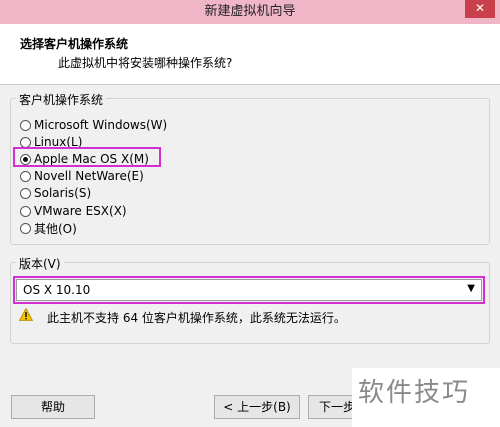 This screenshot has height=427, width=500. Describe the element at coordinates (101, 125) in the screenshot. I see `radio-label: Microsoft Windows(W)` at that location.